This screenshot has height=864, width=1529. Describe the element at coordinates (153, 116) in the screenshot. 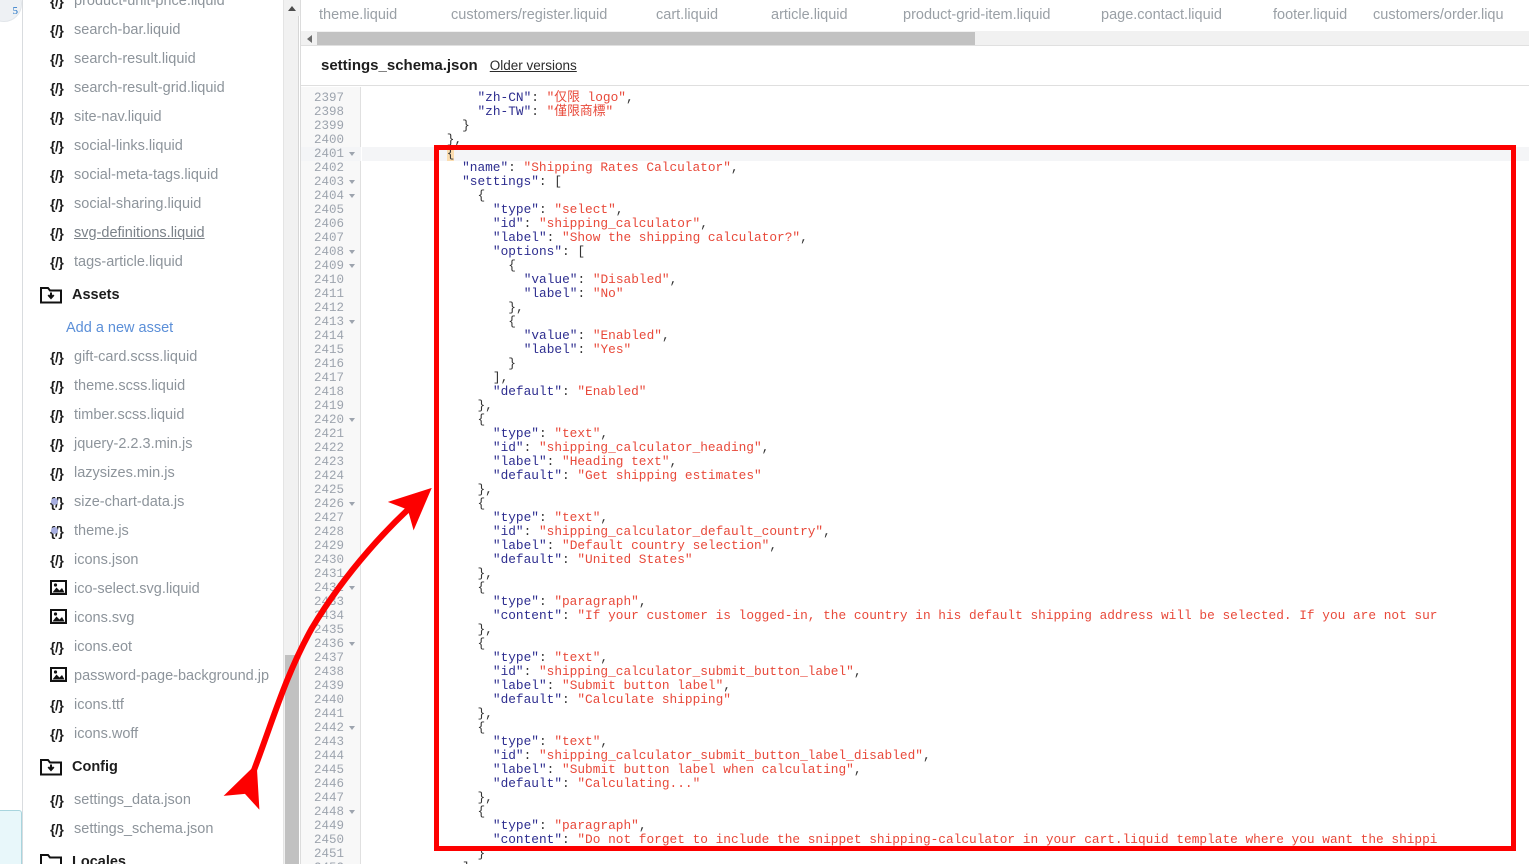

I see `file-tree-item: {/} site-nav.liquid` at that location.